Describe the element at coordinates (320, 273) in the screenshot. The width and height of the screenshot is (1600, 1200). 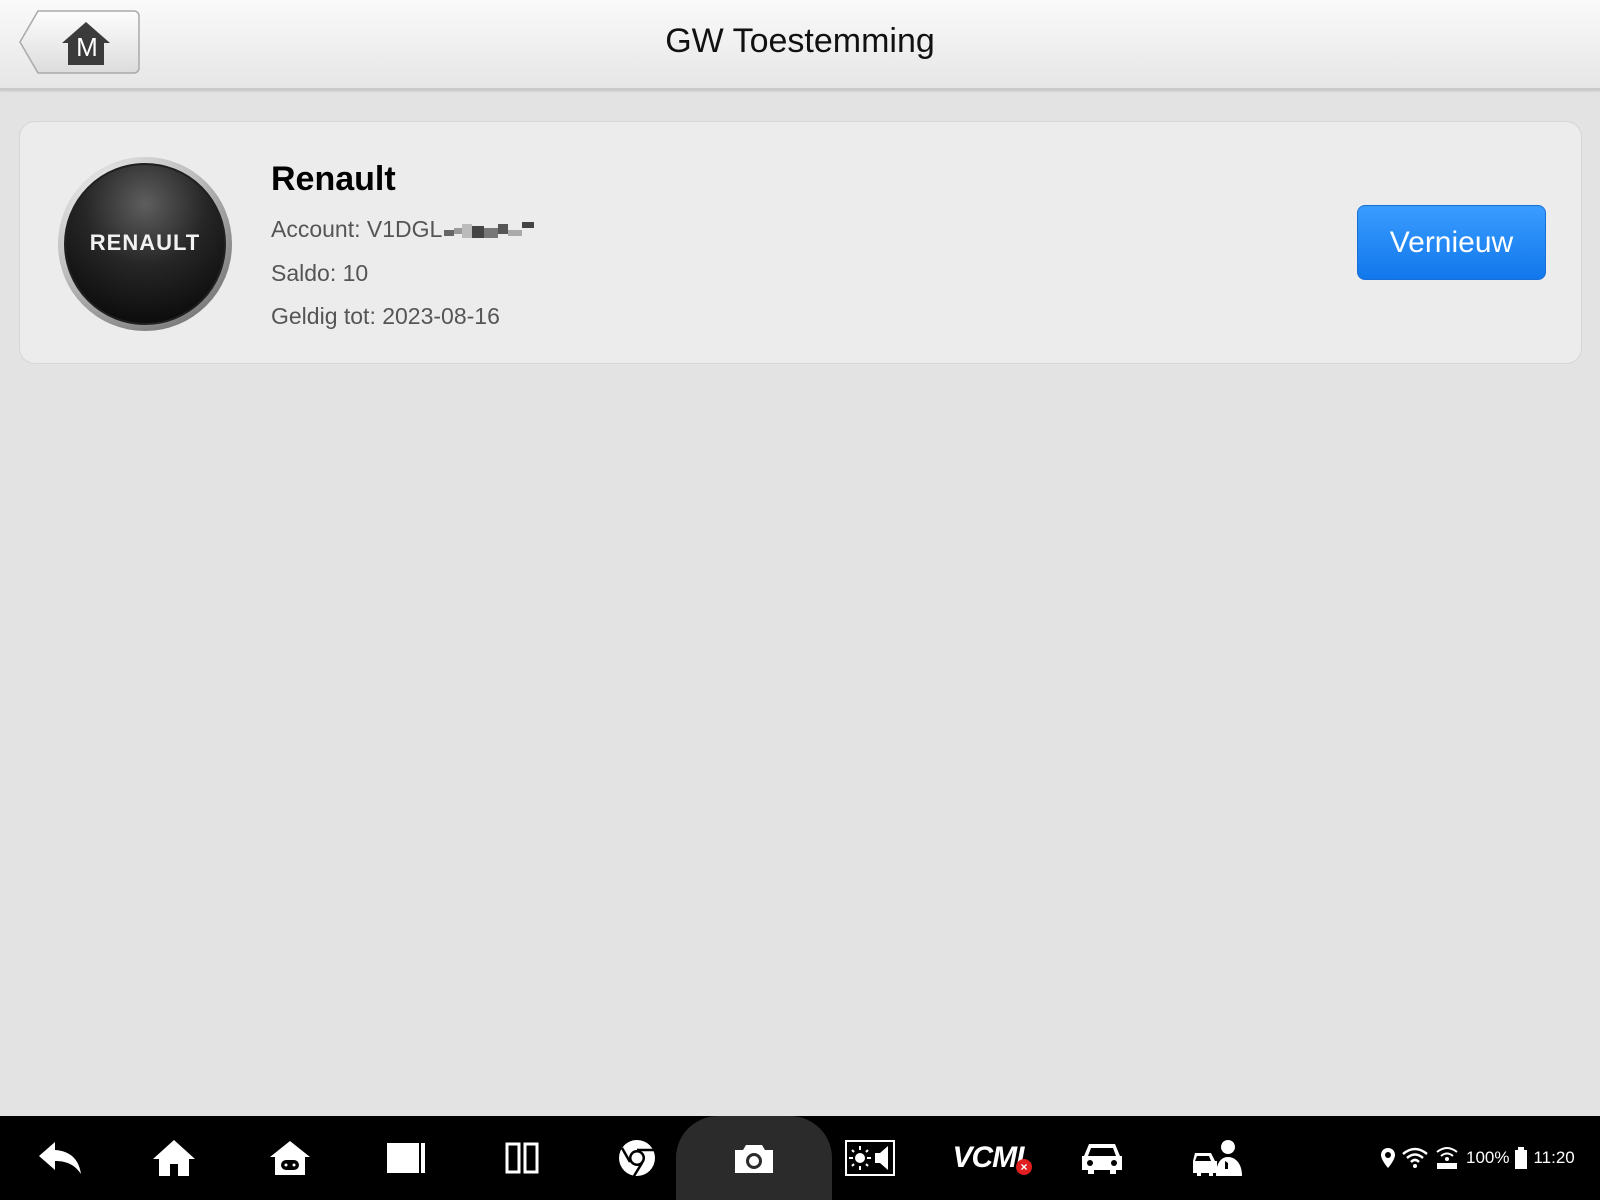
I see `saldo-line: Saldo: 10` at that location.